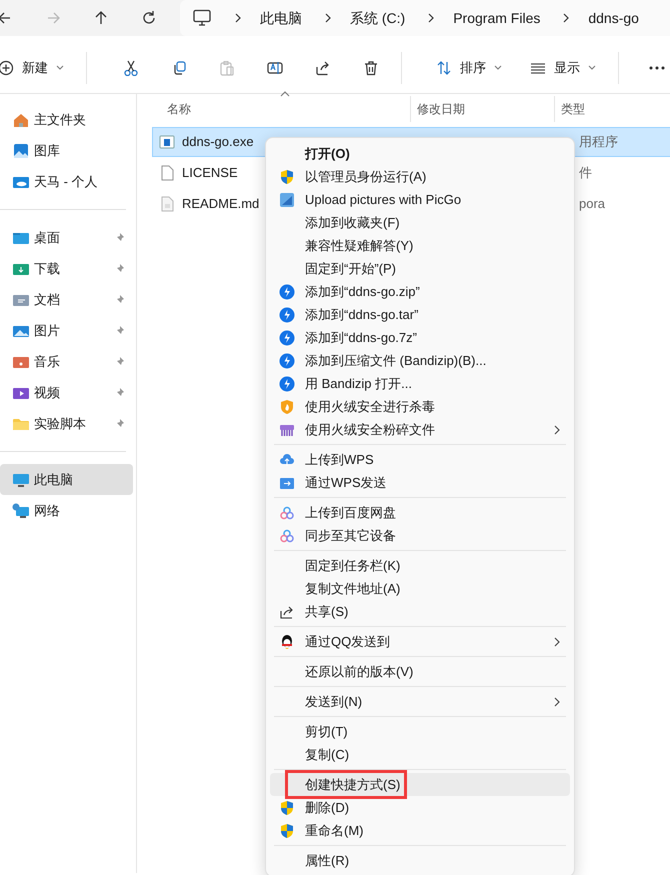 Image resolution: width=670 pixels, height=875 pixels. What do you see at coordinates (210, 173) in the screenshot?
I see `file-name: LICENSE` at bounding box center [210, 173].